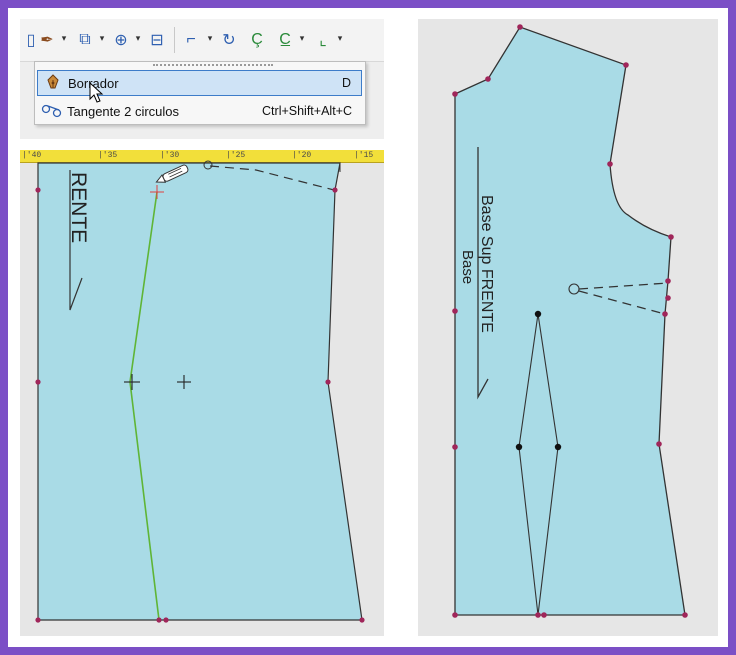  I want to click on toolbar-divider, so click(174, 40).